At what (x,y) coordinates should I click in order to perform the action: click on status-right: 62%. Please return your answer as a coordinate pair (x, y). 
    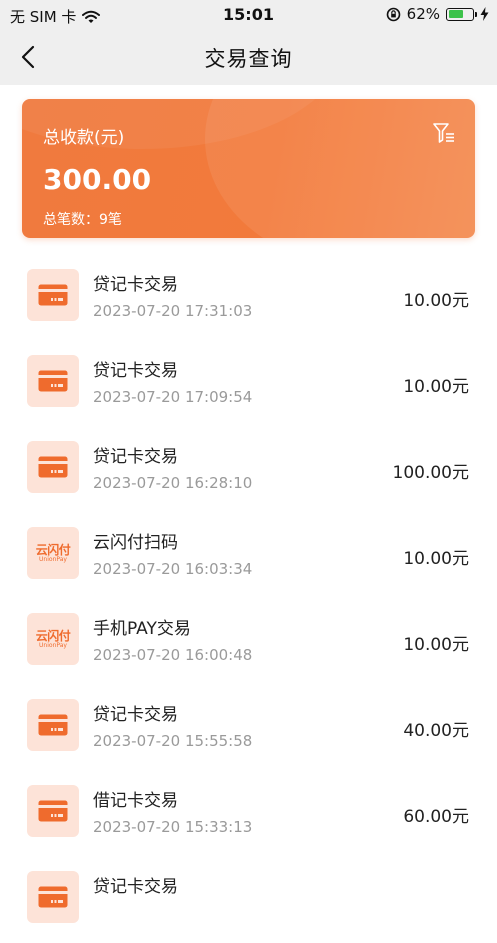
    Looking at the image, I should click on (437, 14).